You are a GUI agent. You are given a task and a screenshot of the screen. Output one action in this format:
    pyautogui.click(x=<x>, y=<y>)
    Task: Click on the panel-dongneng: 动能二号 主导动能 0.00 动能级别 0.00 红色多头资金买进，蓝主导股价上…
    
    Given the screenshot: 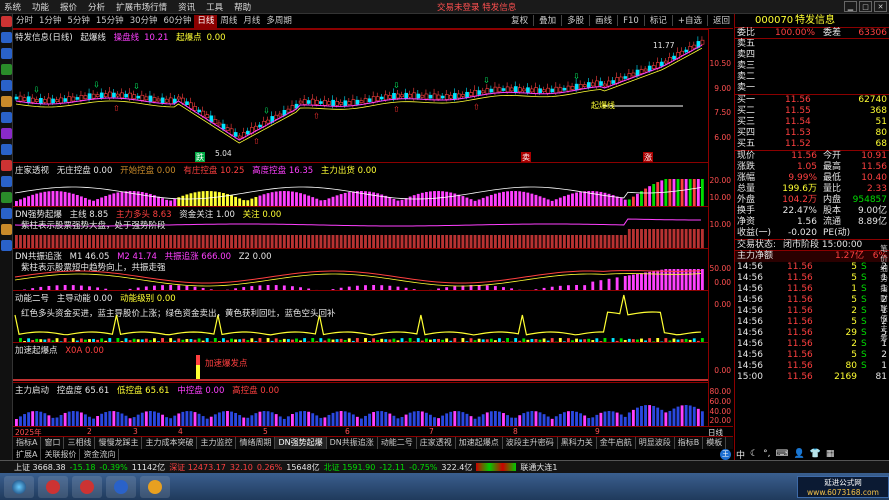 What is the action you would take?
    pyautogui.click(x=360, y=316)
    